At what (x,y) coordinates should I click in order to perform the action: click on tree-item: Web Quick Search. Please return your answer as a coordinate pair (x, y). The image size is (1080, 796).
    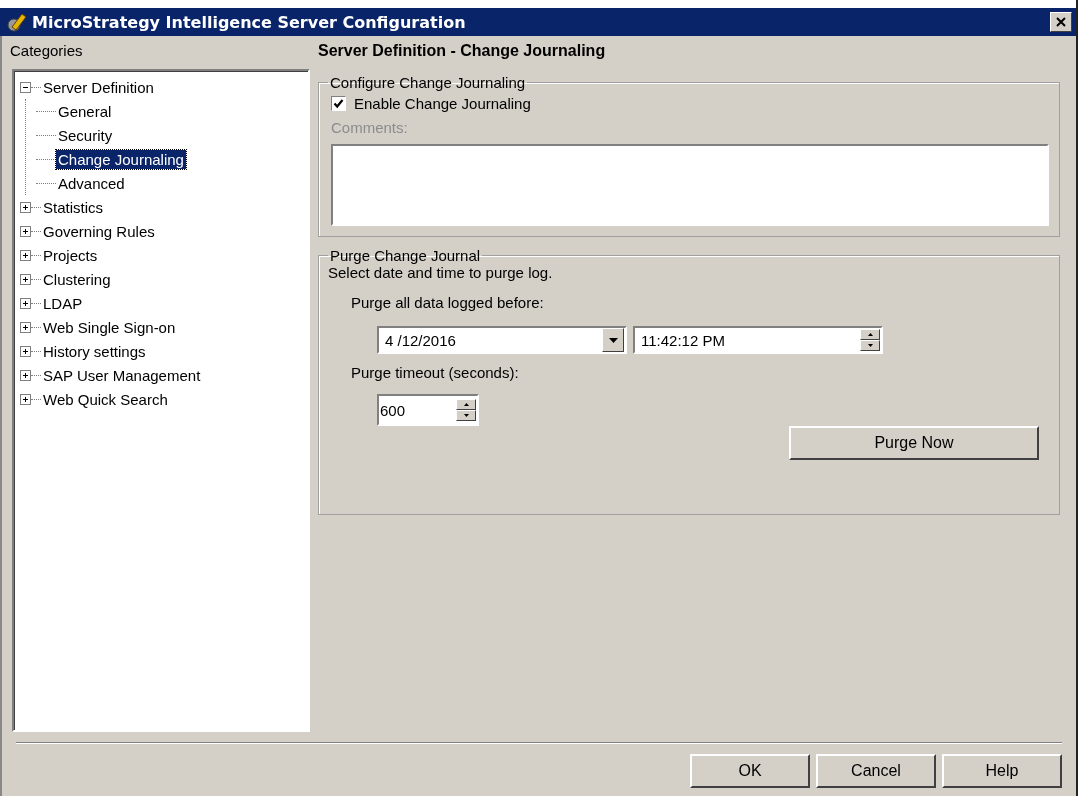
    Looking at the image, I should click on (105, 399).